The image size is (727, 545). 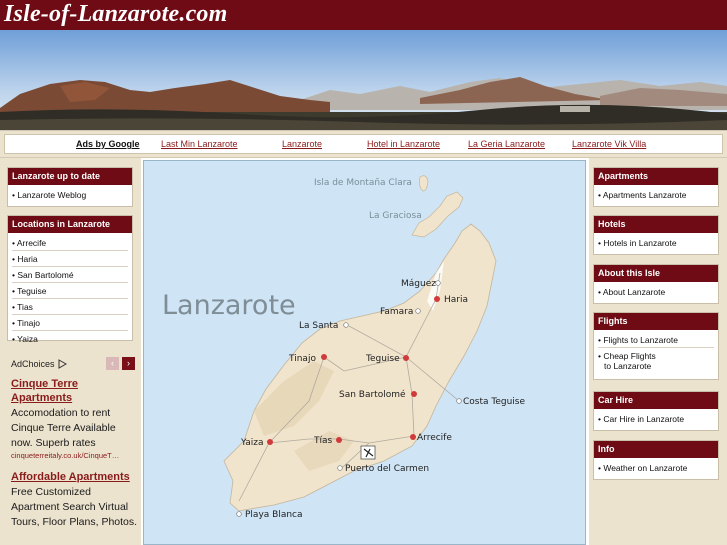 I want to click on ad-next-button: ›, so click(x=128, y=363).